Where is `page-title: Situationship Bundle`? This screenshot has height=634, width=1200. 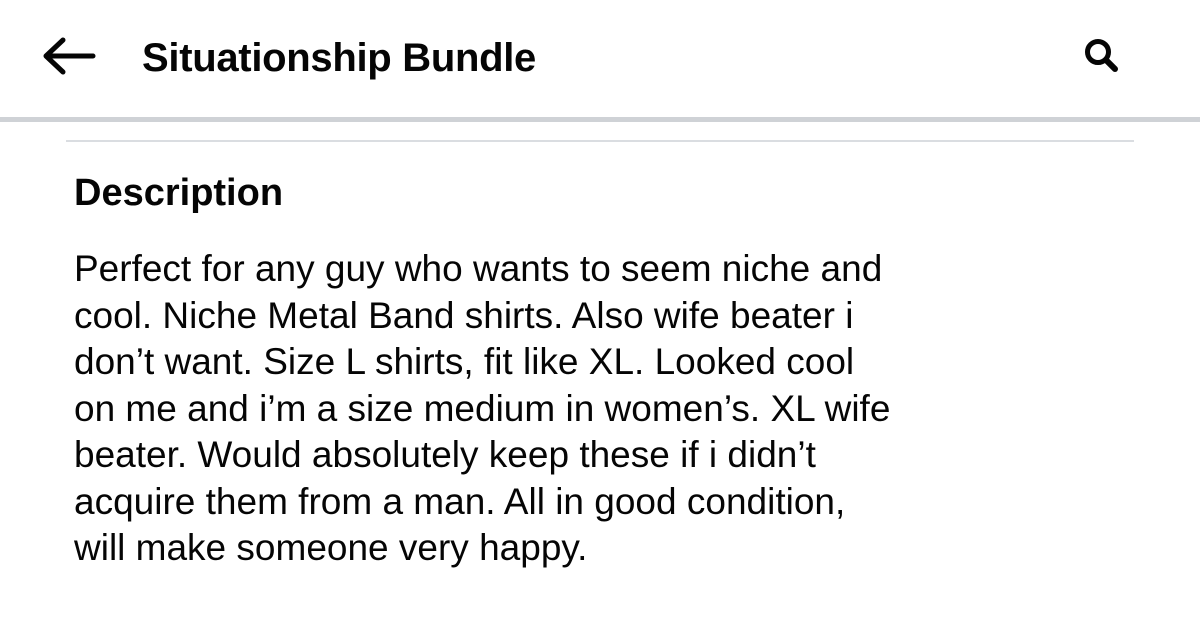 page-title: Situationship Bundle is located at coordinates (339, 58).